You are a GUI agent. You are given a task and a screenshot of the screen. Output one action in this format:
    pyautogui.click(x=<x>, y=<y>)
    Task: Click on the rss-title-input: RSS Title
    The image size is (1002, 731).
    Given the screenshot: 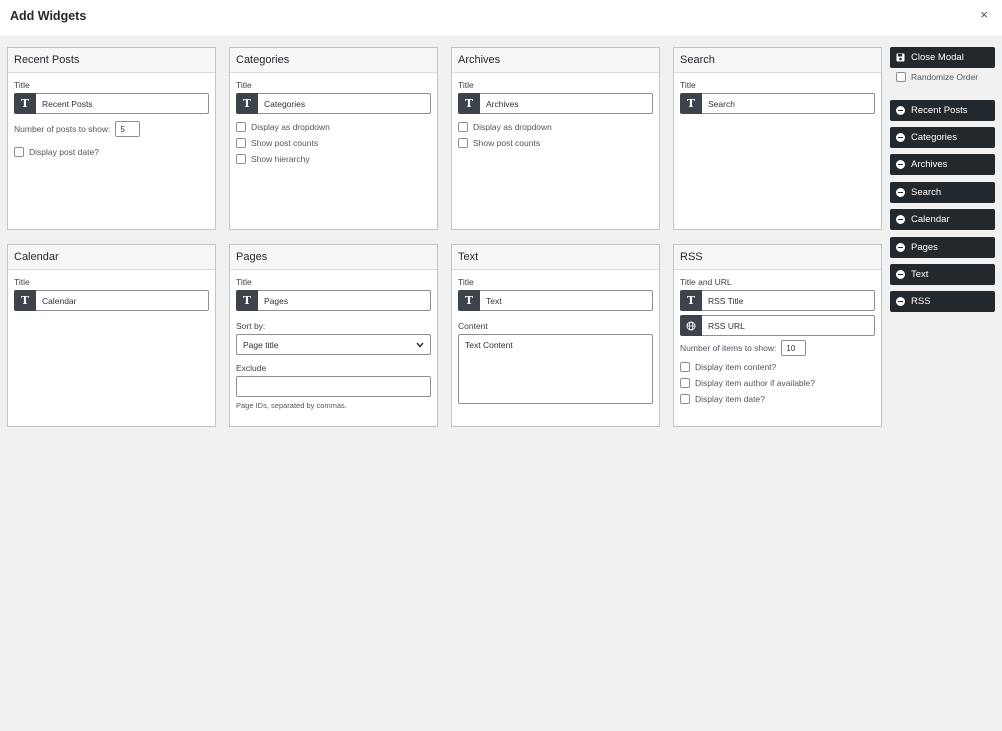 What is the action you would take?
    pyautogui.click(x=788, y=300)
    